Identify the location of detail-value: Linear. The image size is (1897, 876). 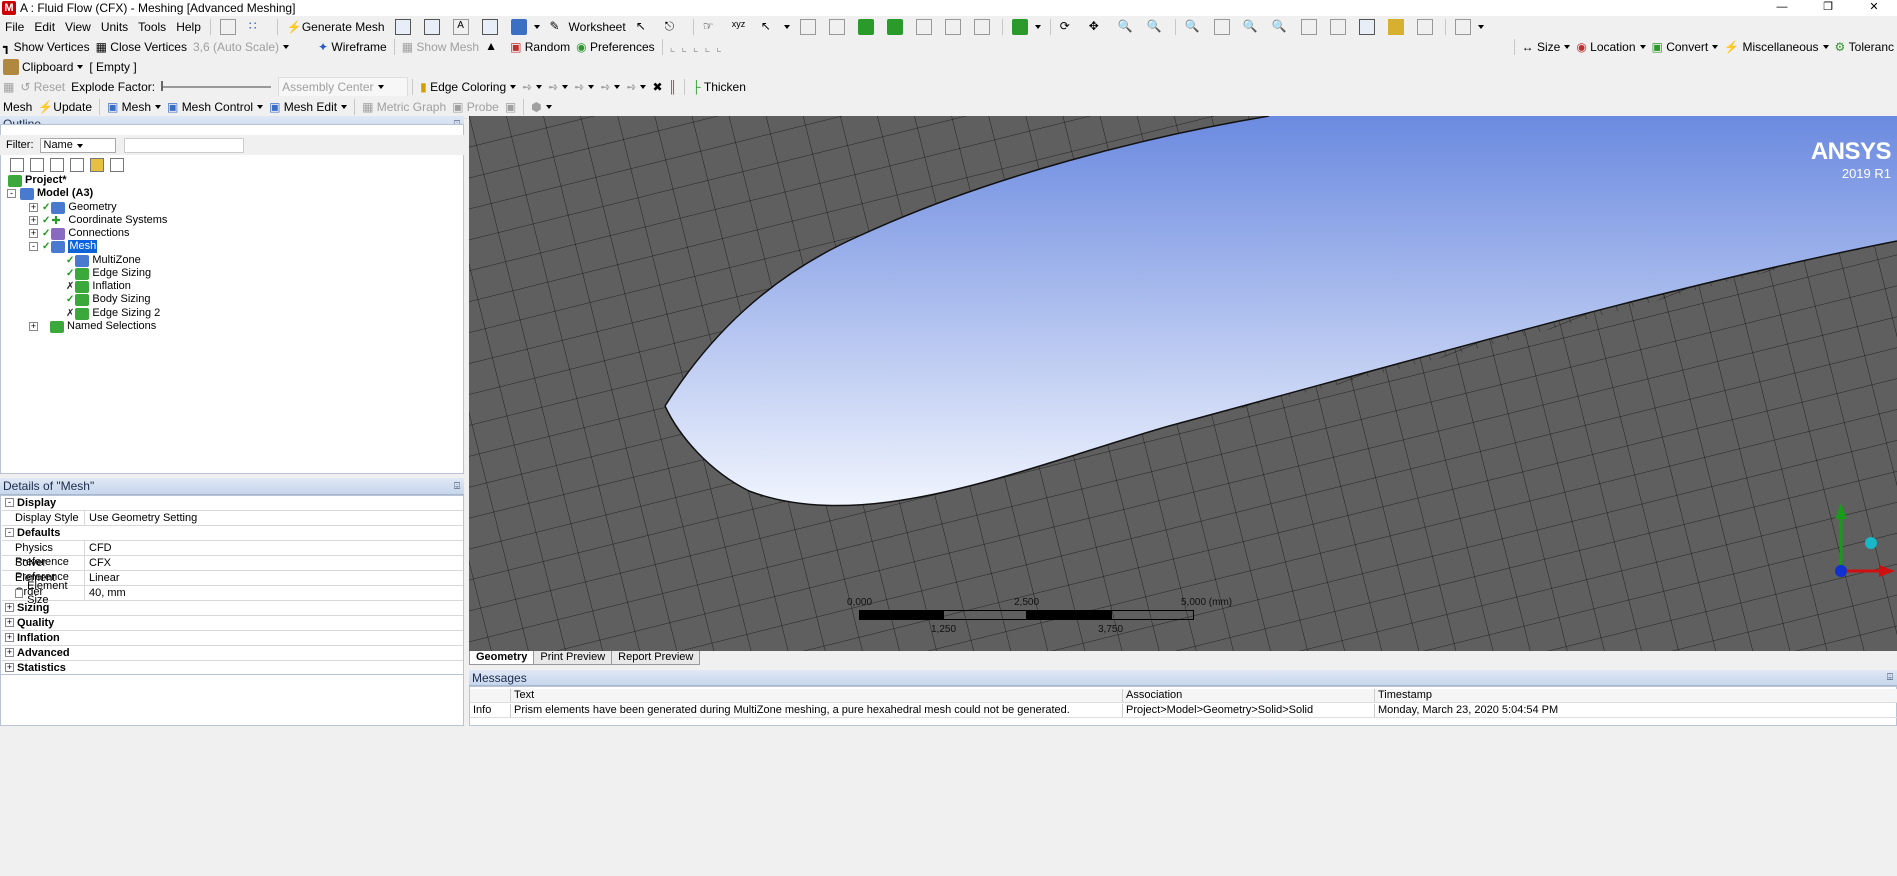
(102, 578).